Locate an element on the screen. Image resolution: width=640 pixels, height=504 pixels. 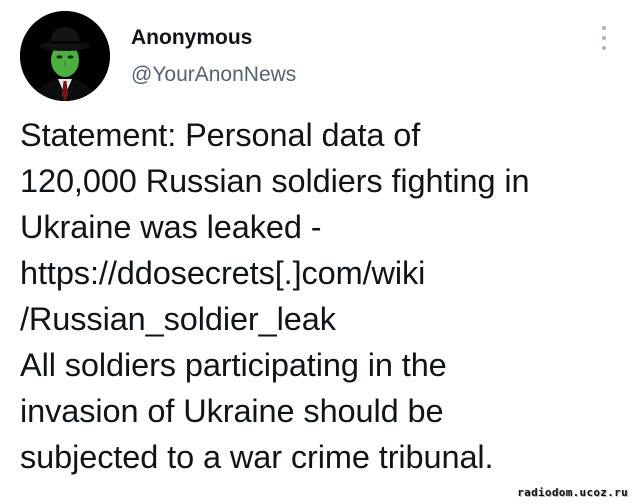
more-vertical-icon is located at coordinates (604, 28).